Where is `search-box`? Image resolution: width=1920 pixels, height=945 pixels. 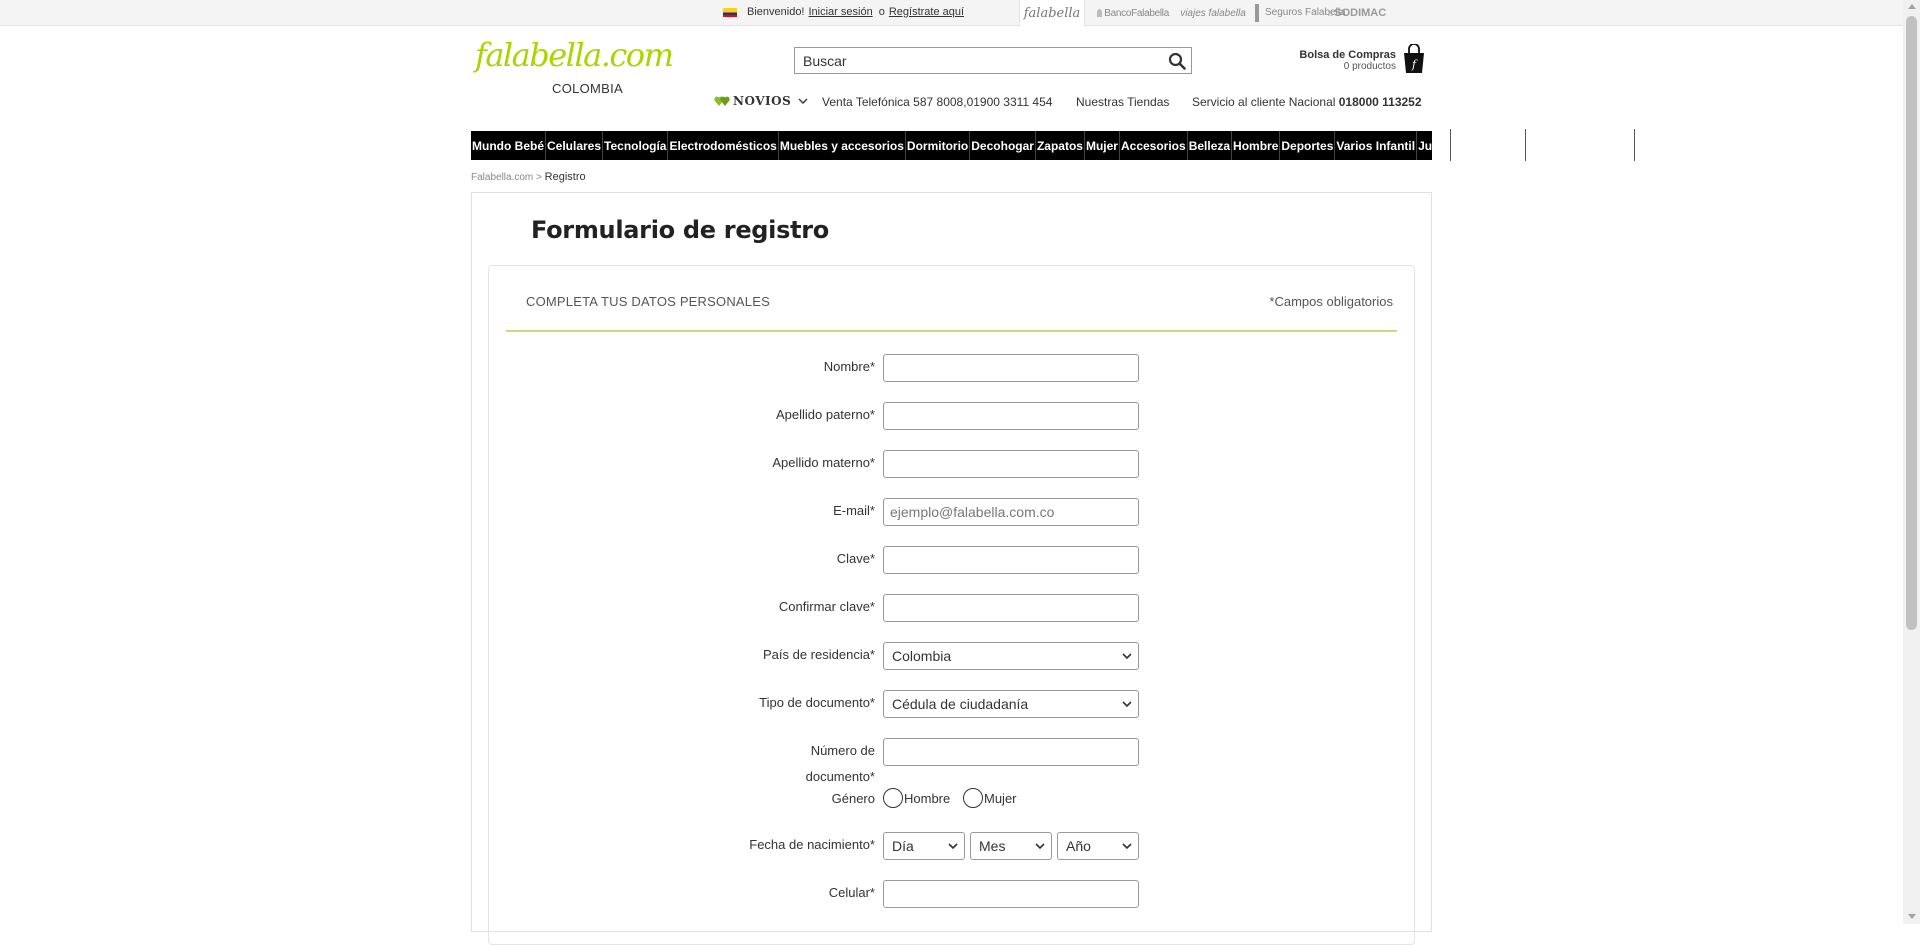 search-box is located at coordinates (993, 60).